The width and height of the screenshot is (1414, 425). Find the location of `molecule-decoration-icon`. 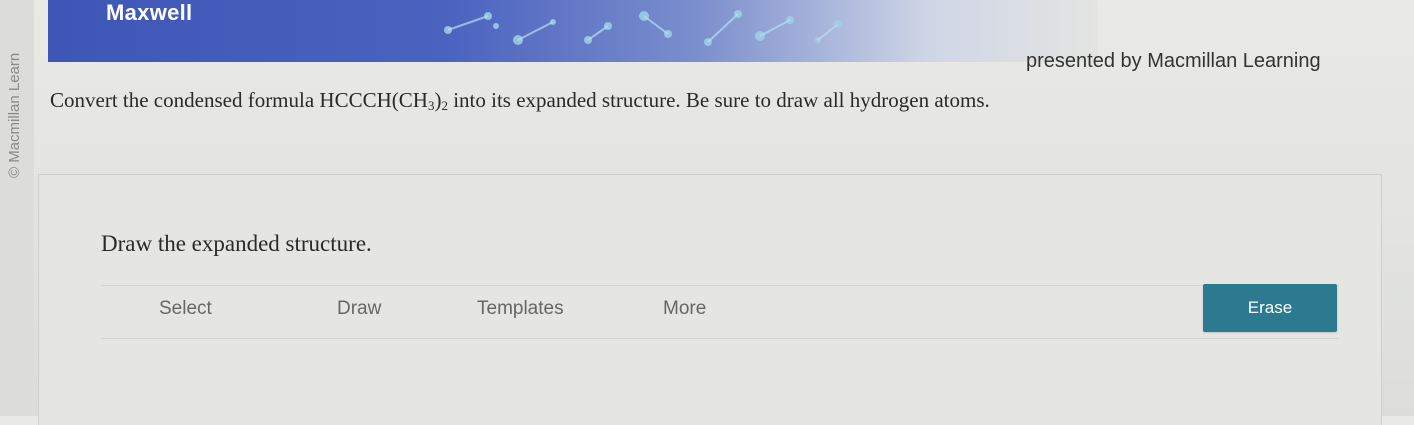

molecule-decoration-icon is located at coordinates (643, 28).